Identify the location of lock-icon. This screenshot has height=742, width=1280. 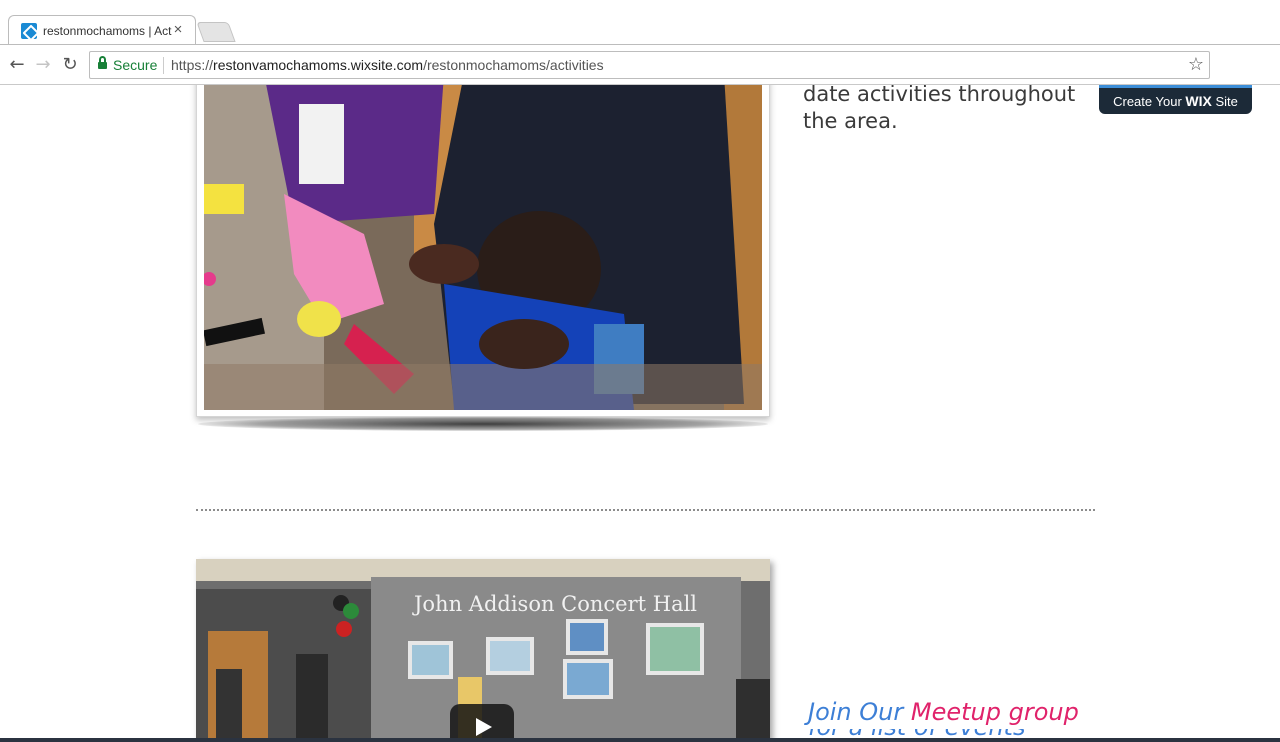
(102, 63).